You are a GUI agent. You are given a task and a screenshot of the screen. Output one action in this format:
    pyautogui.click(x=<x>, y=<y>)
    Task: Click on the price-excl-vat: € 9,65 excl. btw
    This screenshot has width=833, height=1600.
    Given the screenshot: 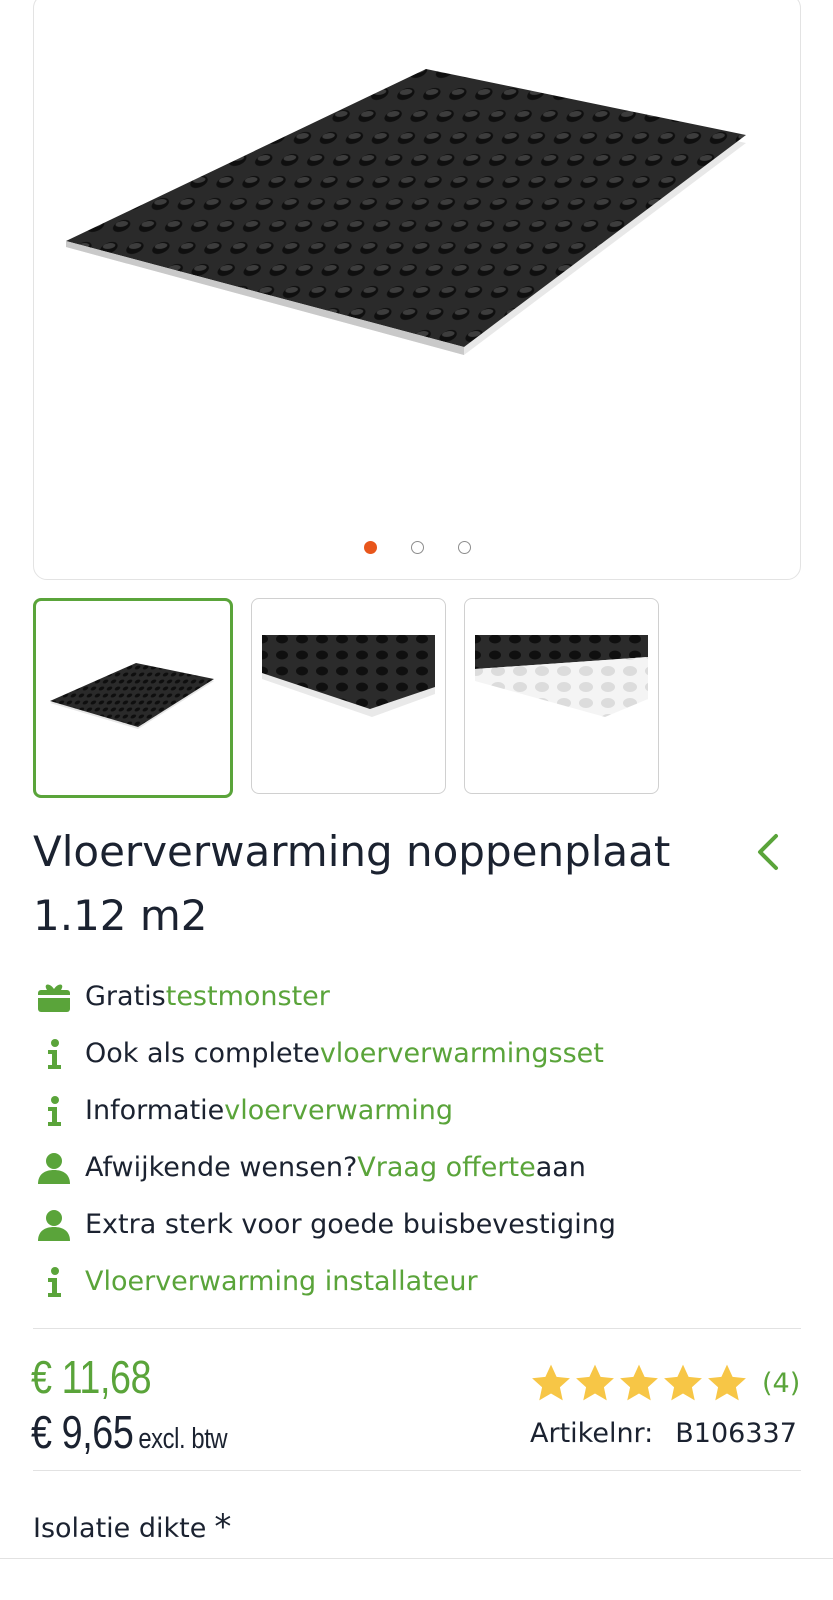 What is the action you would take?
    pyautogui.click(x=129, y=1432)
    